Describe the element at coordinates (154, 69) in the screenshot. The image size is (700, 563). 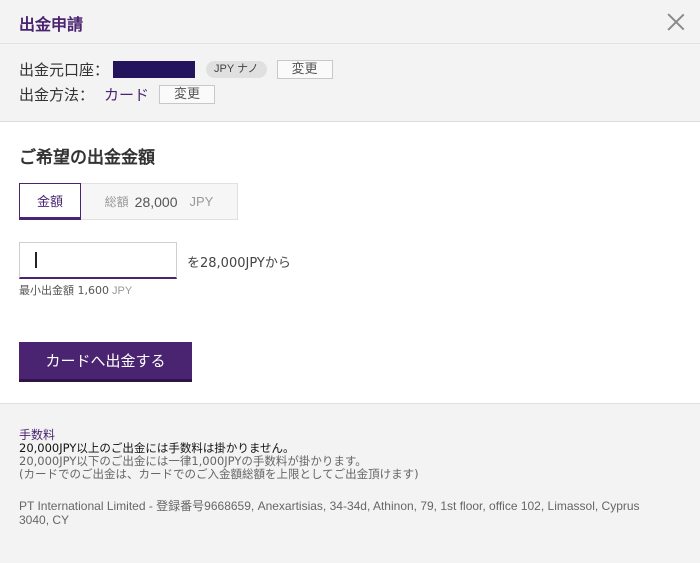
I see `masked-account-number` at that location.